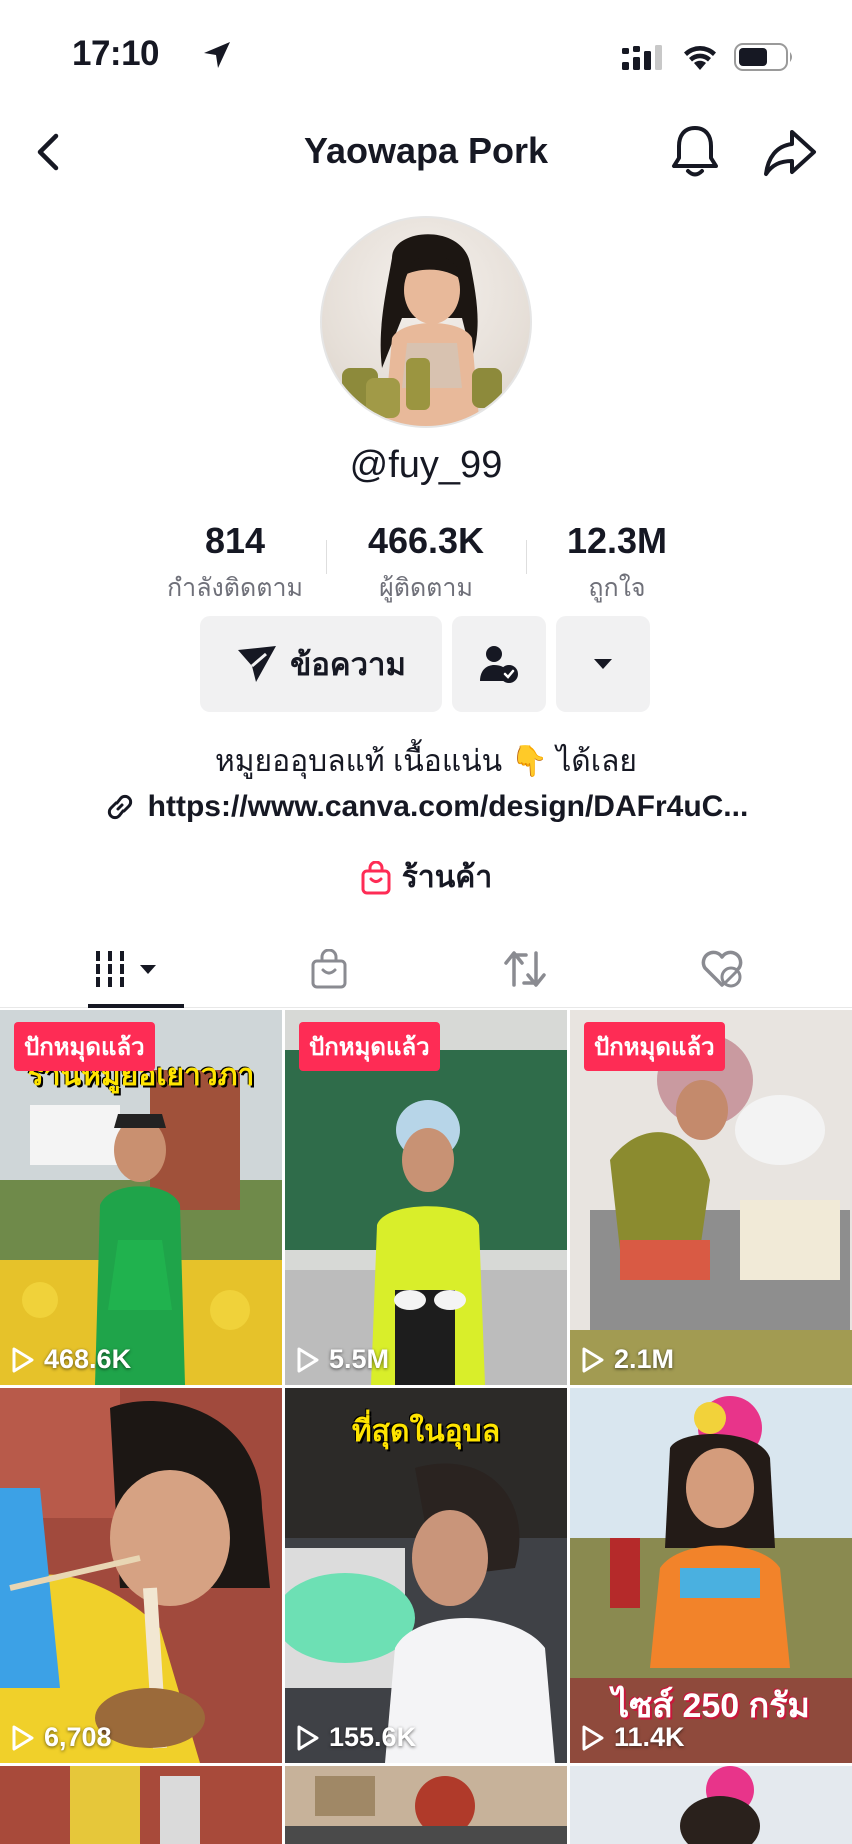 This screenshot has height=1844, width=852. What do you see at coordinates (141, 1197) in the screenshot?
I see `video-thumbnail: ร้านหมูยอเยาวภา ปักหมุดแล้ว 468.6K` at bounding box center [141, 1197].